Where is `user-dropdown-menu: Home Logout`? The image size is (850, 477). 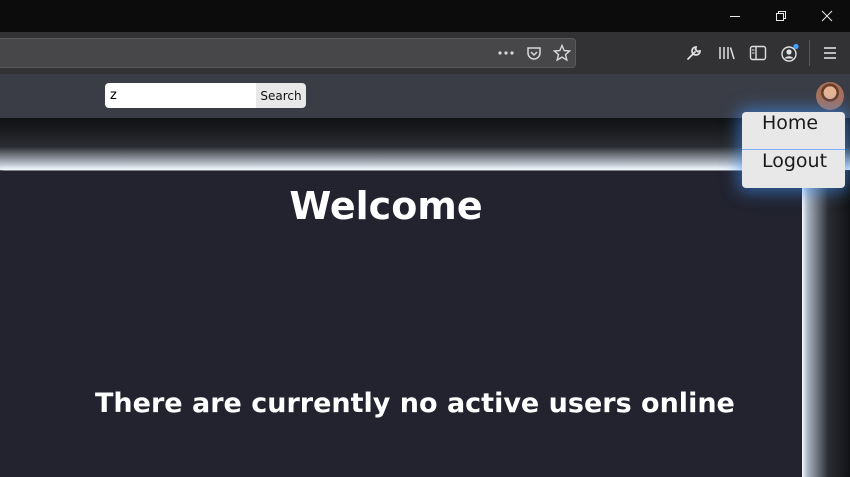
user-dropdown-menu: Home Logout is located at coordinates (793, 150).